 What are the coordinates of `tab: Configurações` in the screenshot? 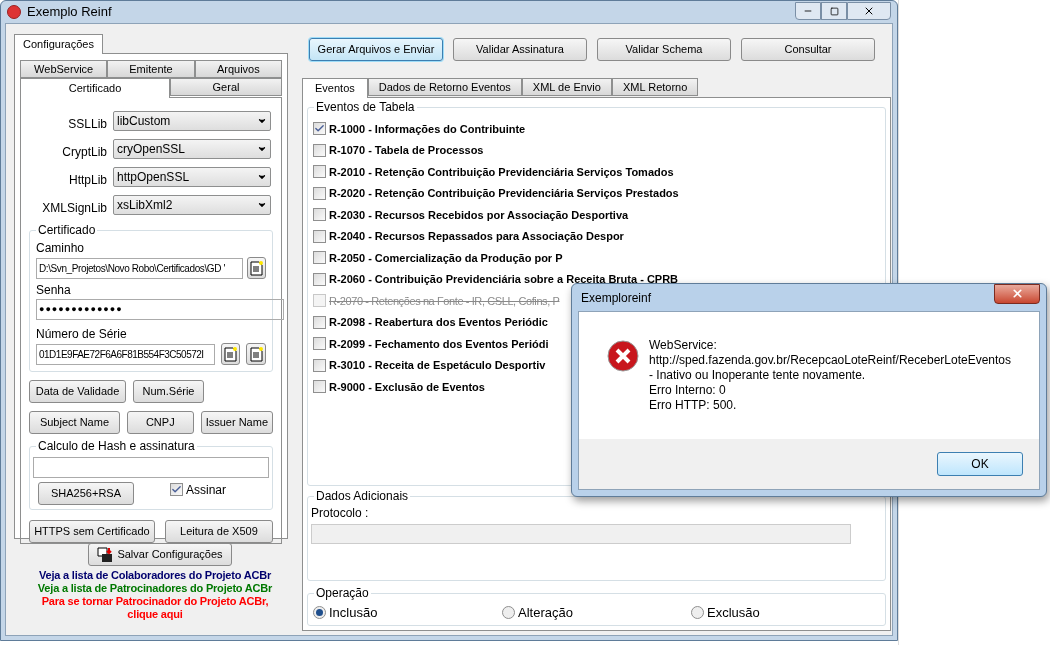 It's located at (58, 44).